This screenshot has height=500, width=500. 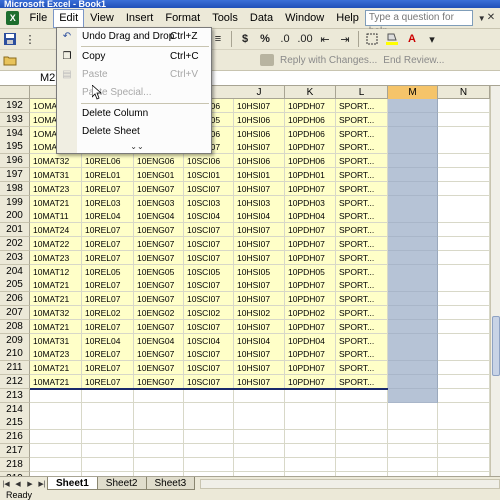 I want to click on table-cell: 10SCI04, so click(x=209, y=340).